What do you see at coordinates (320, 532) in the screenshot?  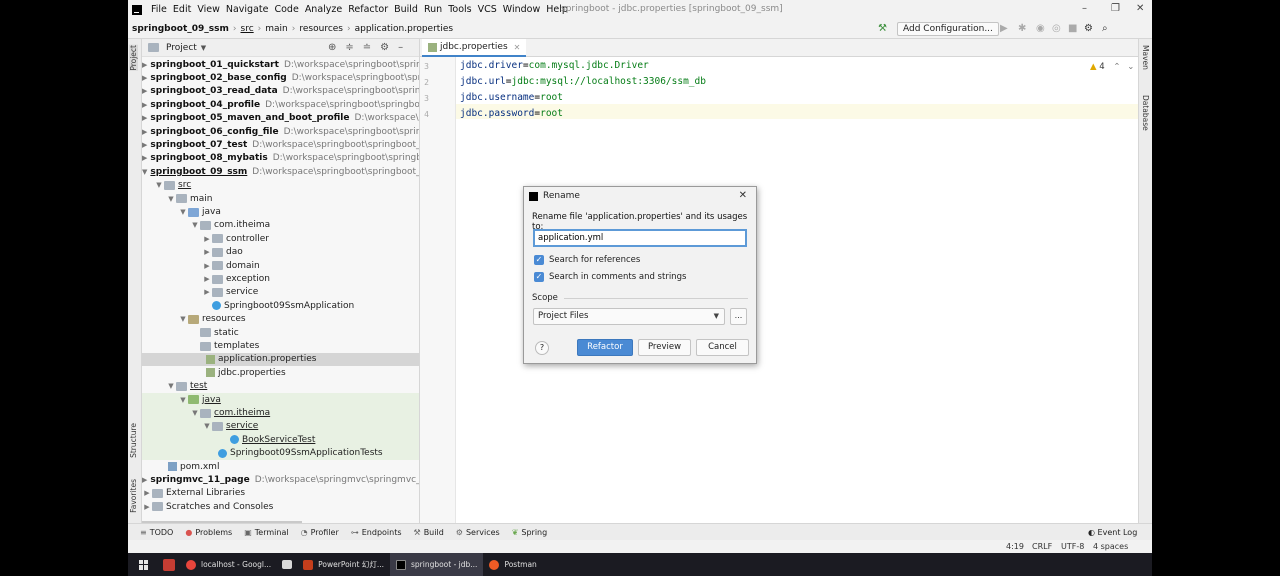 I see `profiler-tab: ◔ Profiler` at bounding box center [320, 532].